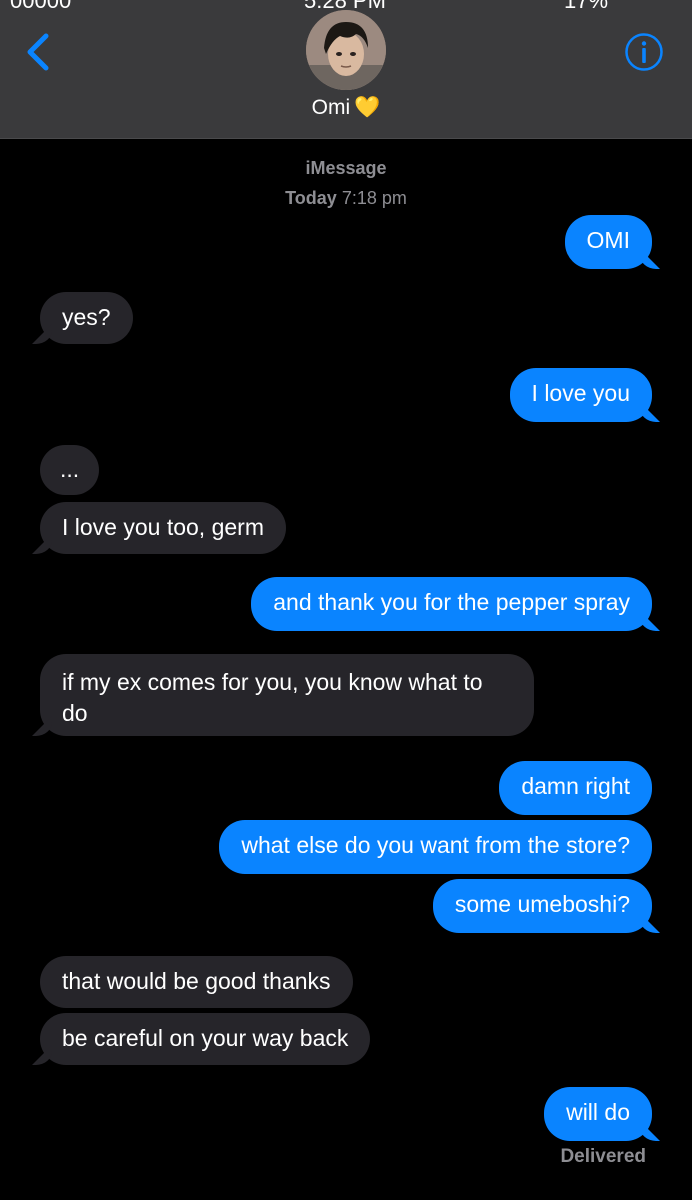  I want to click on conversation-header: 00000 5:28 PM 17% Omi 💛, so click(346, 69).